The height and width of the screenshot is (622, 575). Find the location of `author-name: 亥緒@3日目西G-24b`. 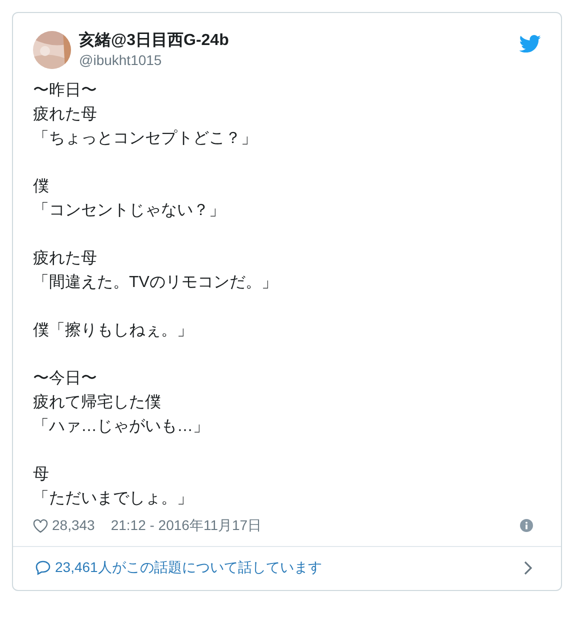

author-name: 亥緒@3日目西G-24b is located at coordinates (299, 41).